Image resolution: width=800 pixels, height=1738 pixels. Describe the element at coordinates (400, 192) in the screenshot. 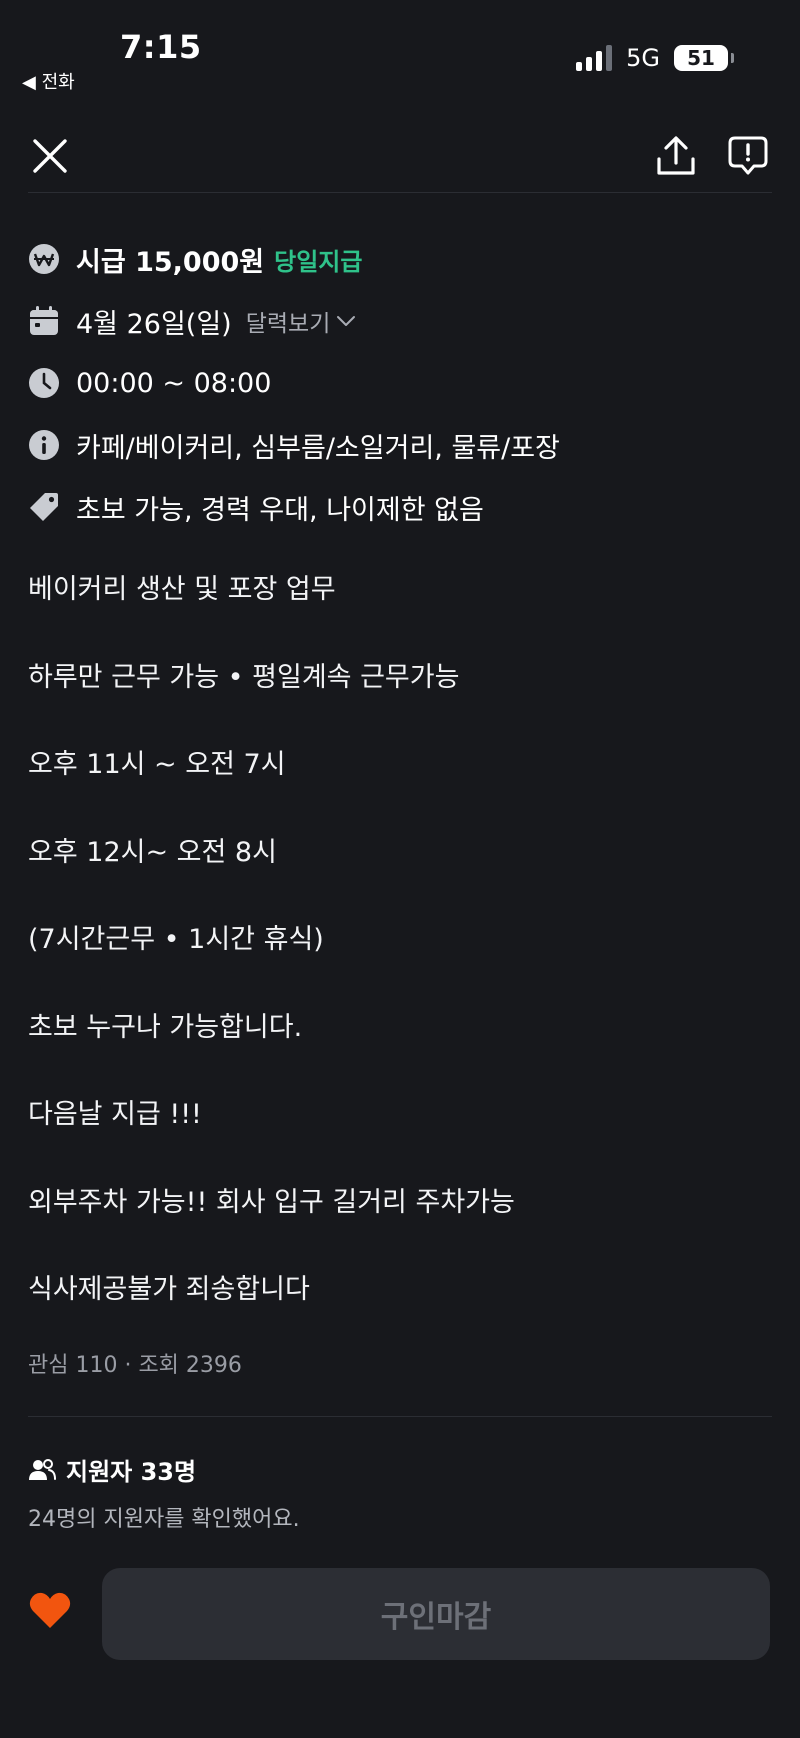

I see `toolbar-divider` at that location.